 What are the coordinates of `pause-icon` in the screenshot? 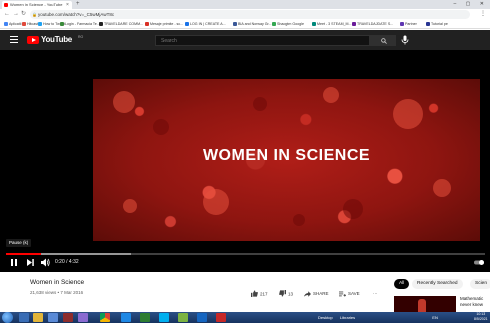 It's located at (14, 262).